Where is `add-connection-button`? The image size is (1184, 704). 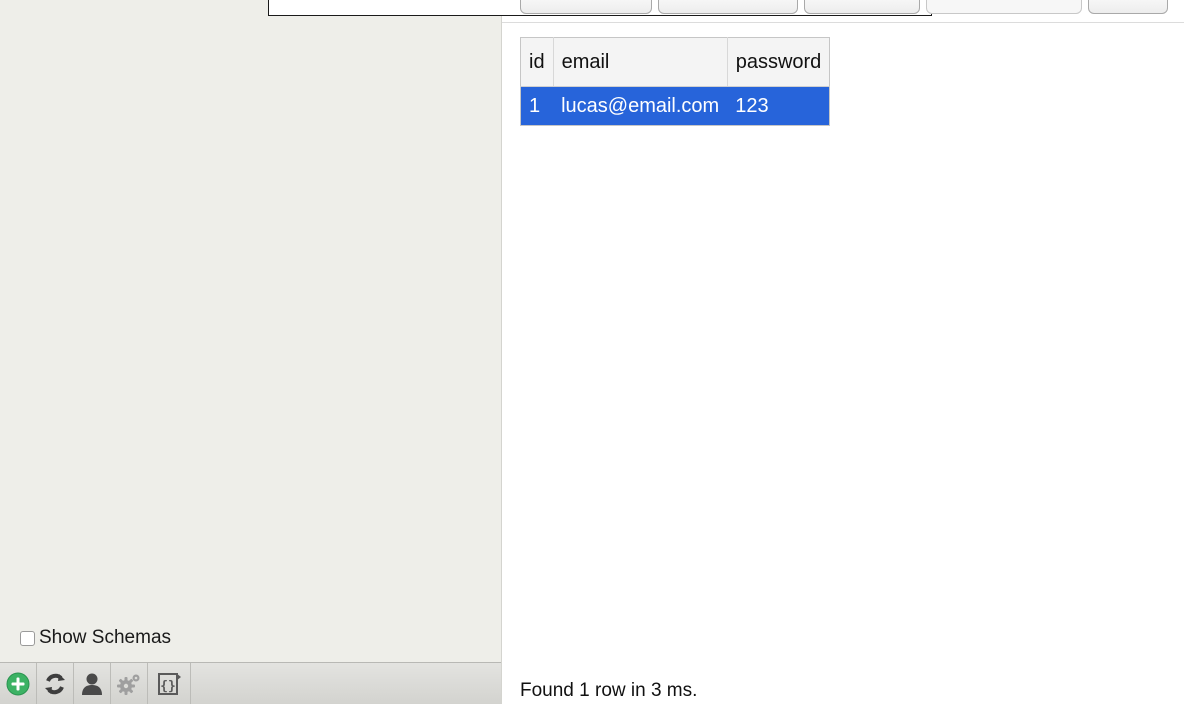
add-connection-button is located at coordinates (18, 683).